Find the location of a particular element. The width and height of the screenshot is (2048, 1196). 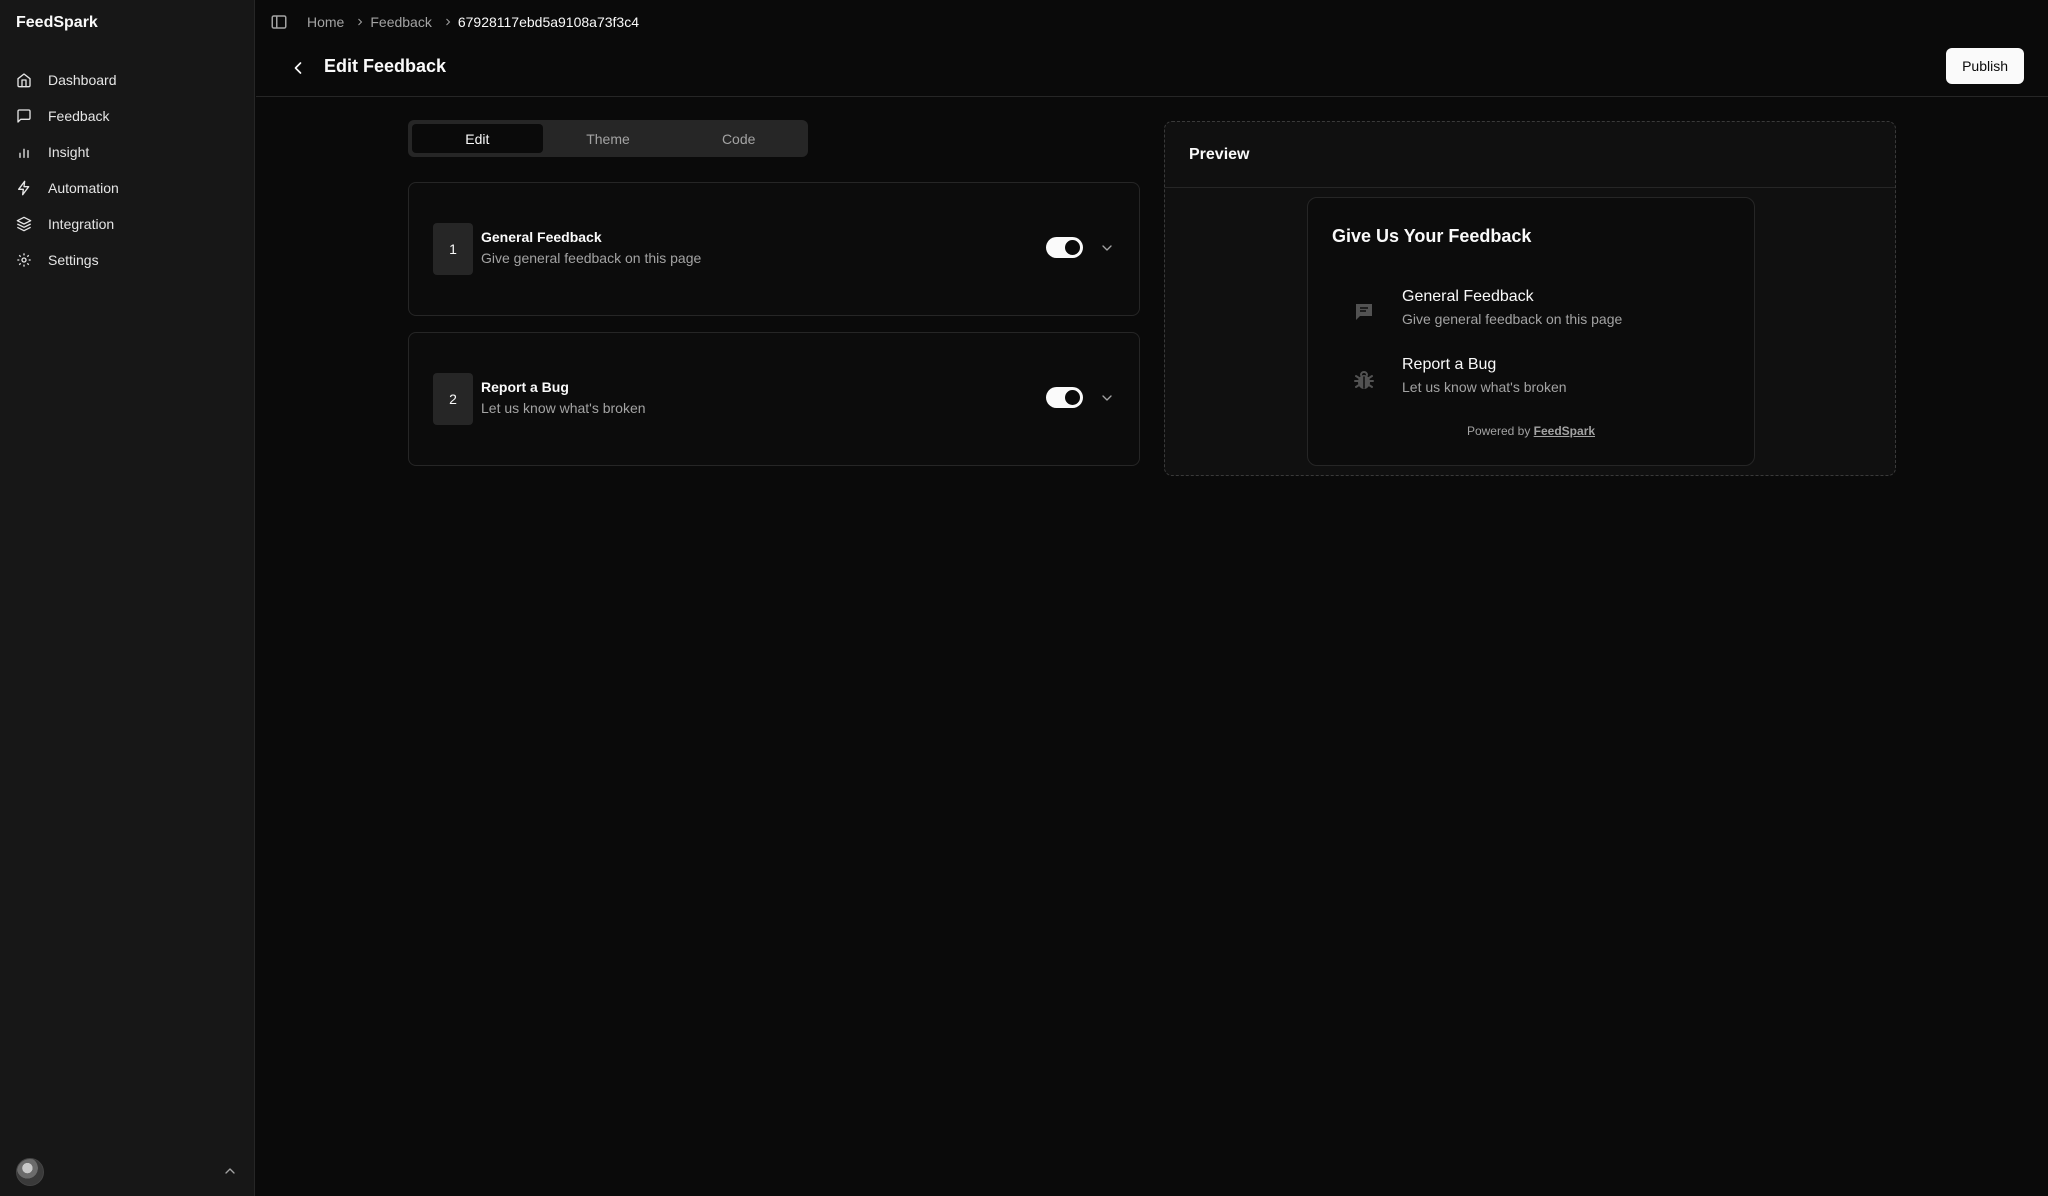

breadcrumb: Home Feedback 67928117ebd5a9108a73f3c4 is located at coordinates (473, 22).